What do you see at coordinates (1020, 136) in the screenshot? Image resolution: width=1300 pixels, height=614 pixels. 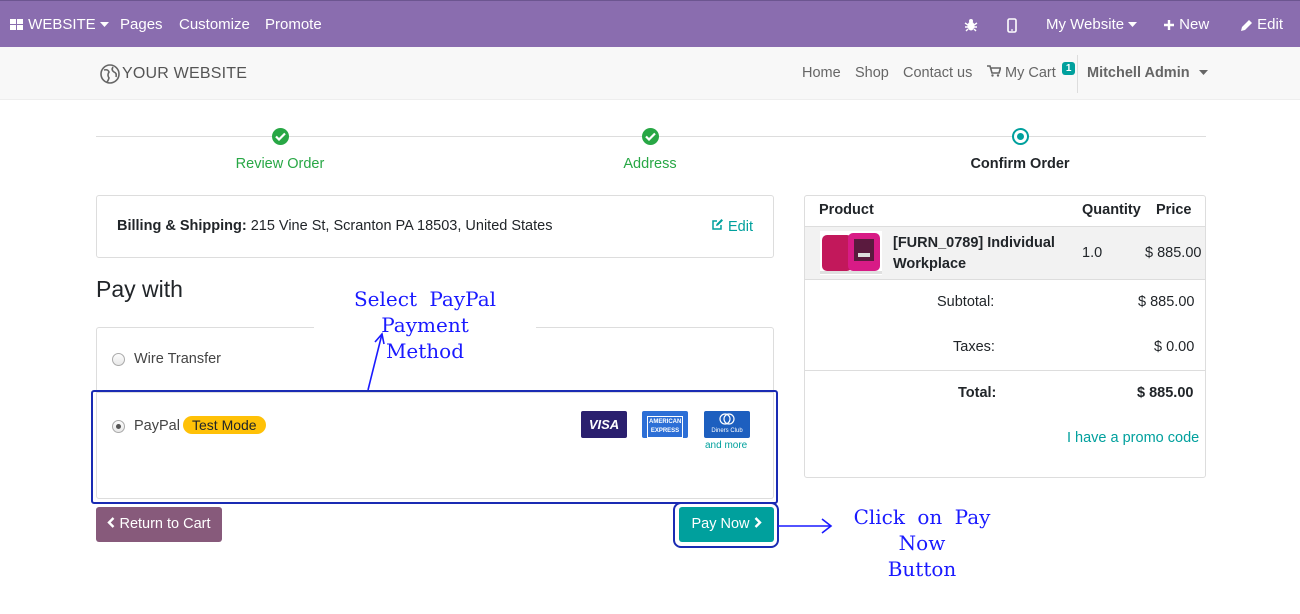 I see `step-current-icon` at bounding box center [1020, 136].